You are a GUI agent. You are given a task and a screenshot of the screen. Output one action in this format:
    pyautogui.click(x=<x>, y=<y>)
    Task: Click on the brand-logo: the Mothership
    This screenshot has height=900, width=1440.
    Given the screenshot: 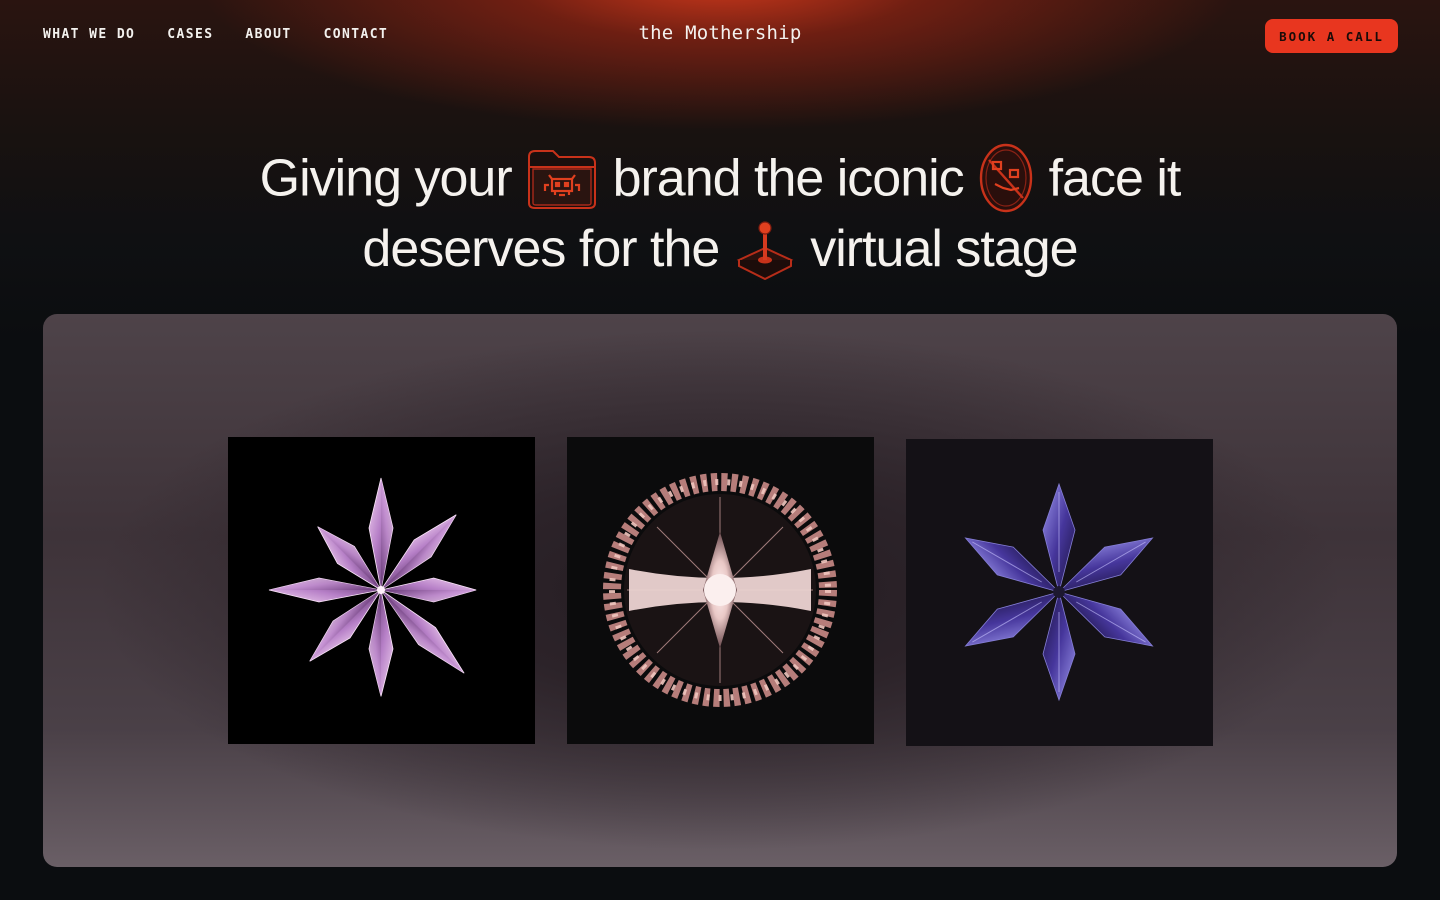 What is the action you would take?
    pyautogui.click(x=720, y=33)
    